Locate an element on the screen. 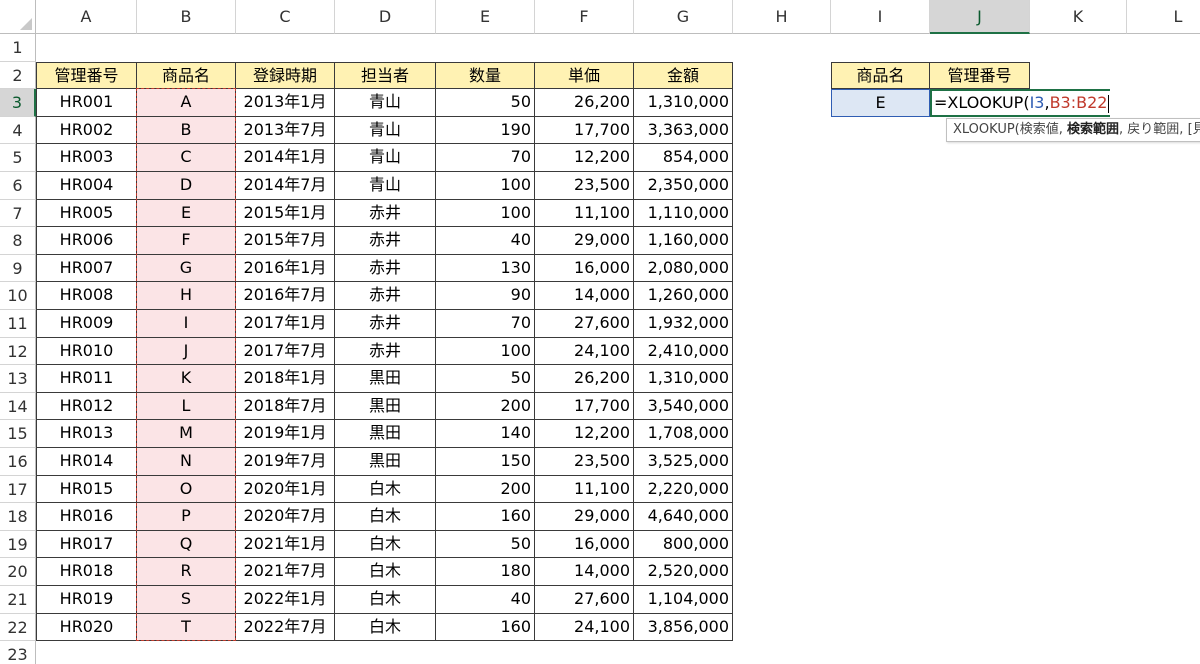  table-header-7: 金額 is located at coordinates (683, 75).